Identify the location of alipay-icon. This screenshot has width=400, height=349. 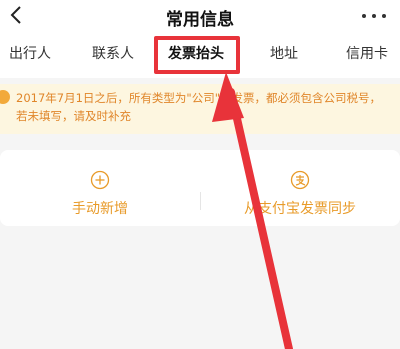
(300, 180).